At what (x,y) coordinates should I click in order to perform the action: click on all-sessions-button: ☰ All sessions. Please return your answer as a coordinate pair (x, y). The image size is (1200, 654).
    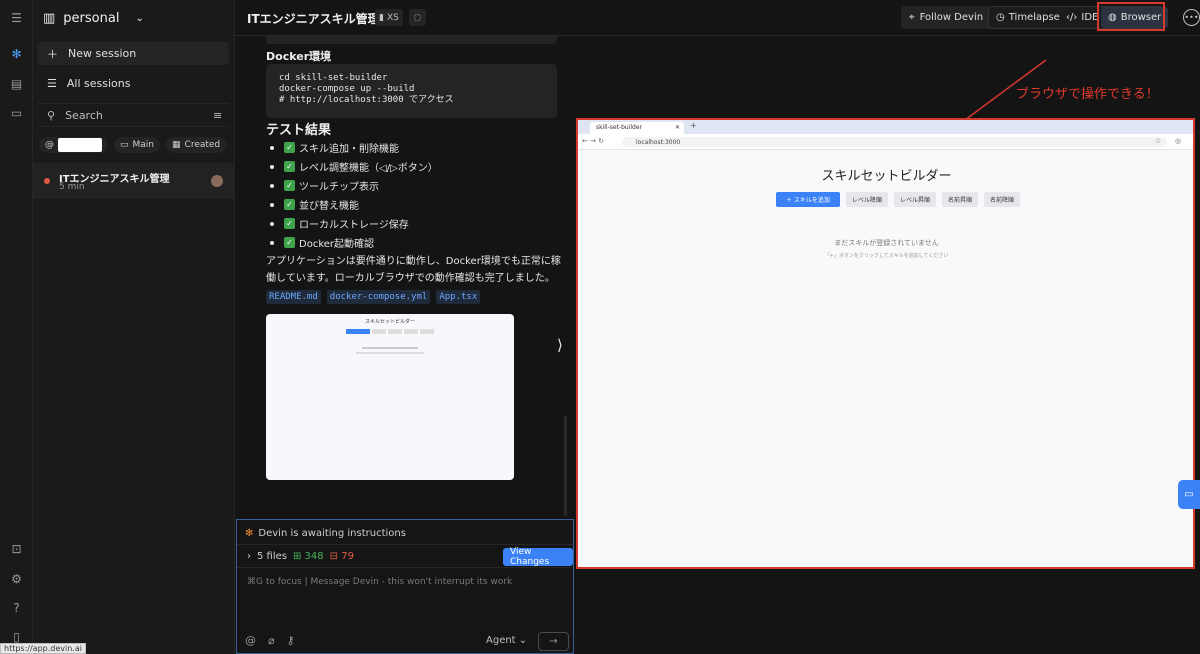
    Looking at the image, I should click on (133, 83).